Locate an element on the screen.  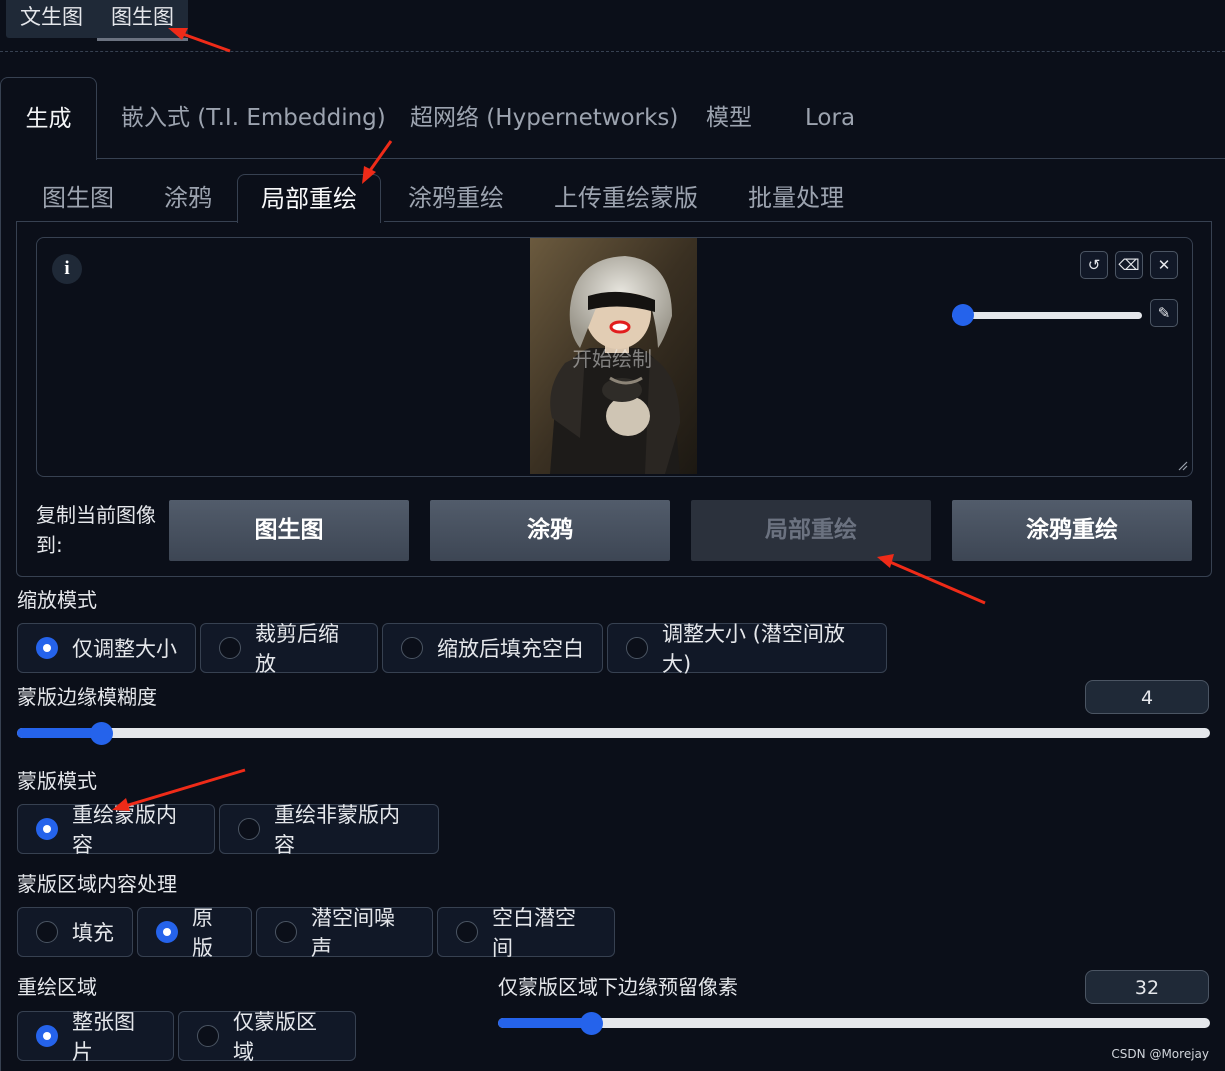
radio-original: 原版 is located at coordinates (194, 933).